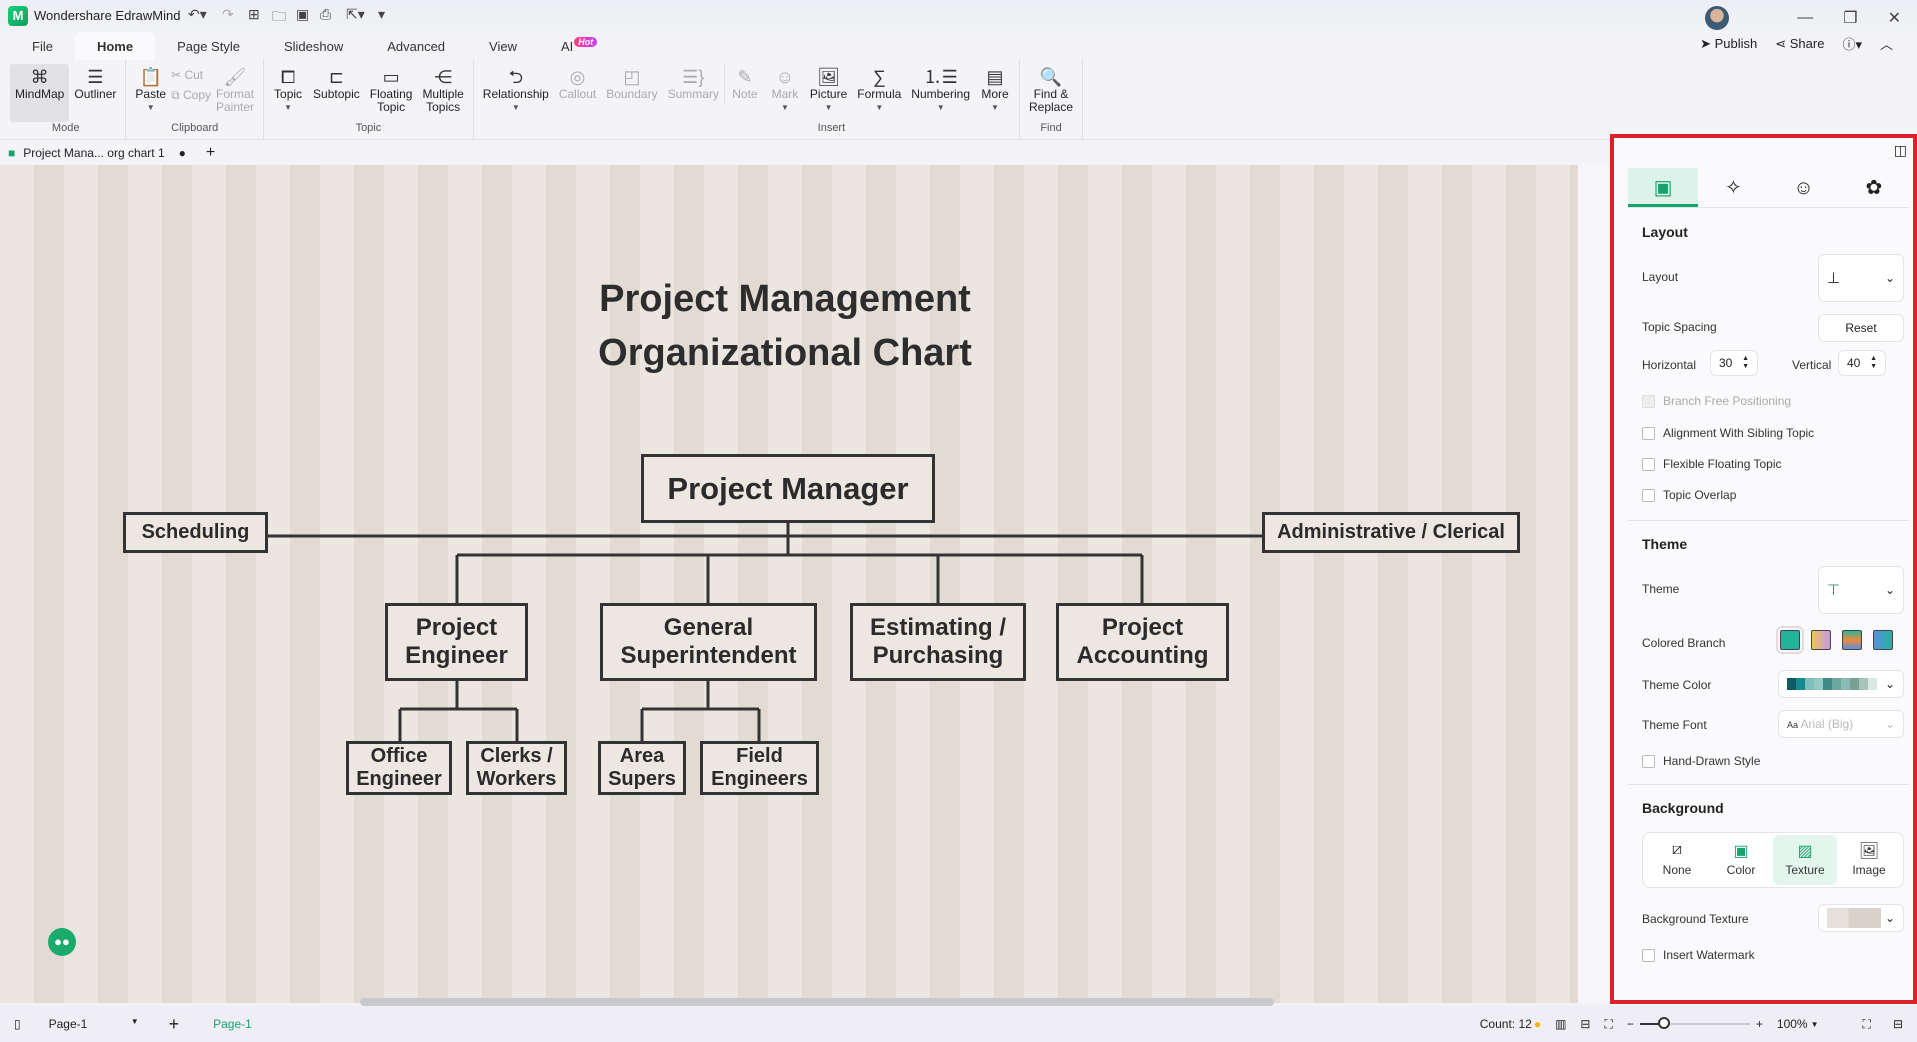  Describe the element at coordinates (1560, 1024) in the screenshot. I see `book-view-icon: ▥` at that location.